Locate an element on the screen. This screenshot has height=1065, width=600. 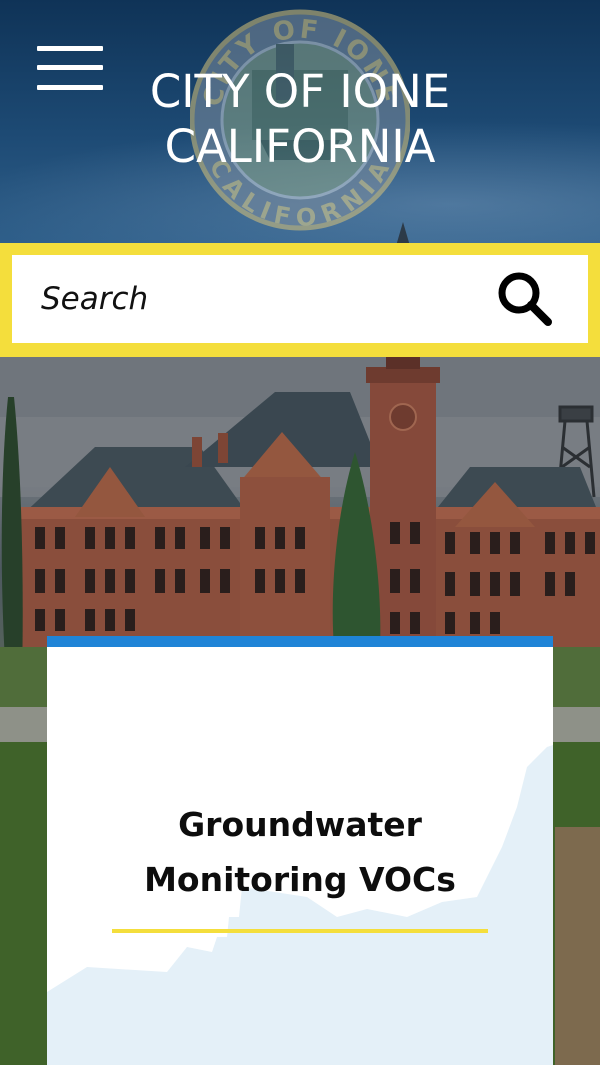
hamburger-menu-icon is located at coordinates (71, 70).